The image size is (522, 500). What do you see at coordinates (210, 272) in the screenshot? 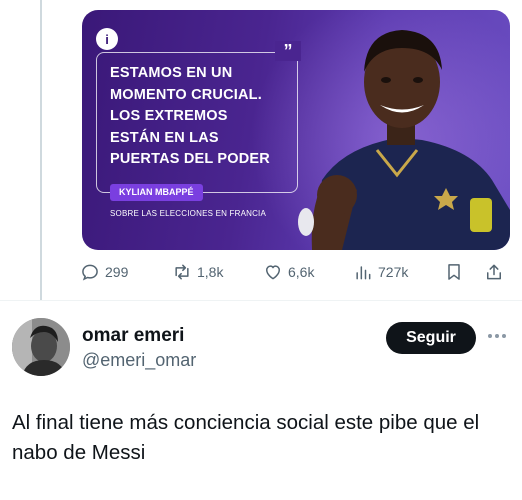
I see `repost-count: 1,8k` at bounding box center [210, 272].